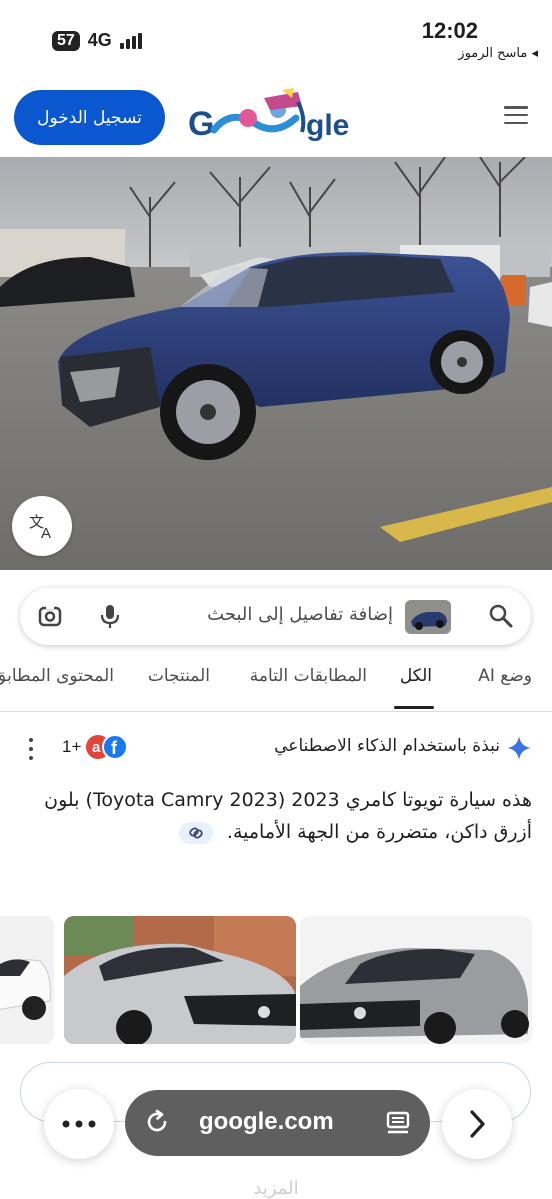 This screenshot has width=552, height=1199. What do you see at coordinates (89, 117) in the screenshot?
I see `signin-button: تسجيل الدخول` at bounding box center [89, 117].